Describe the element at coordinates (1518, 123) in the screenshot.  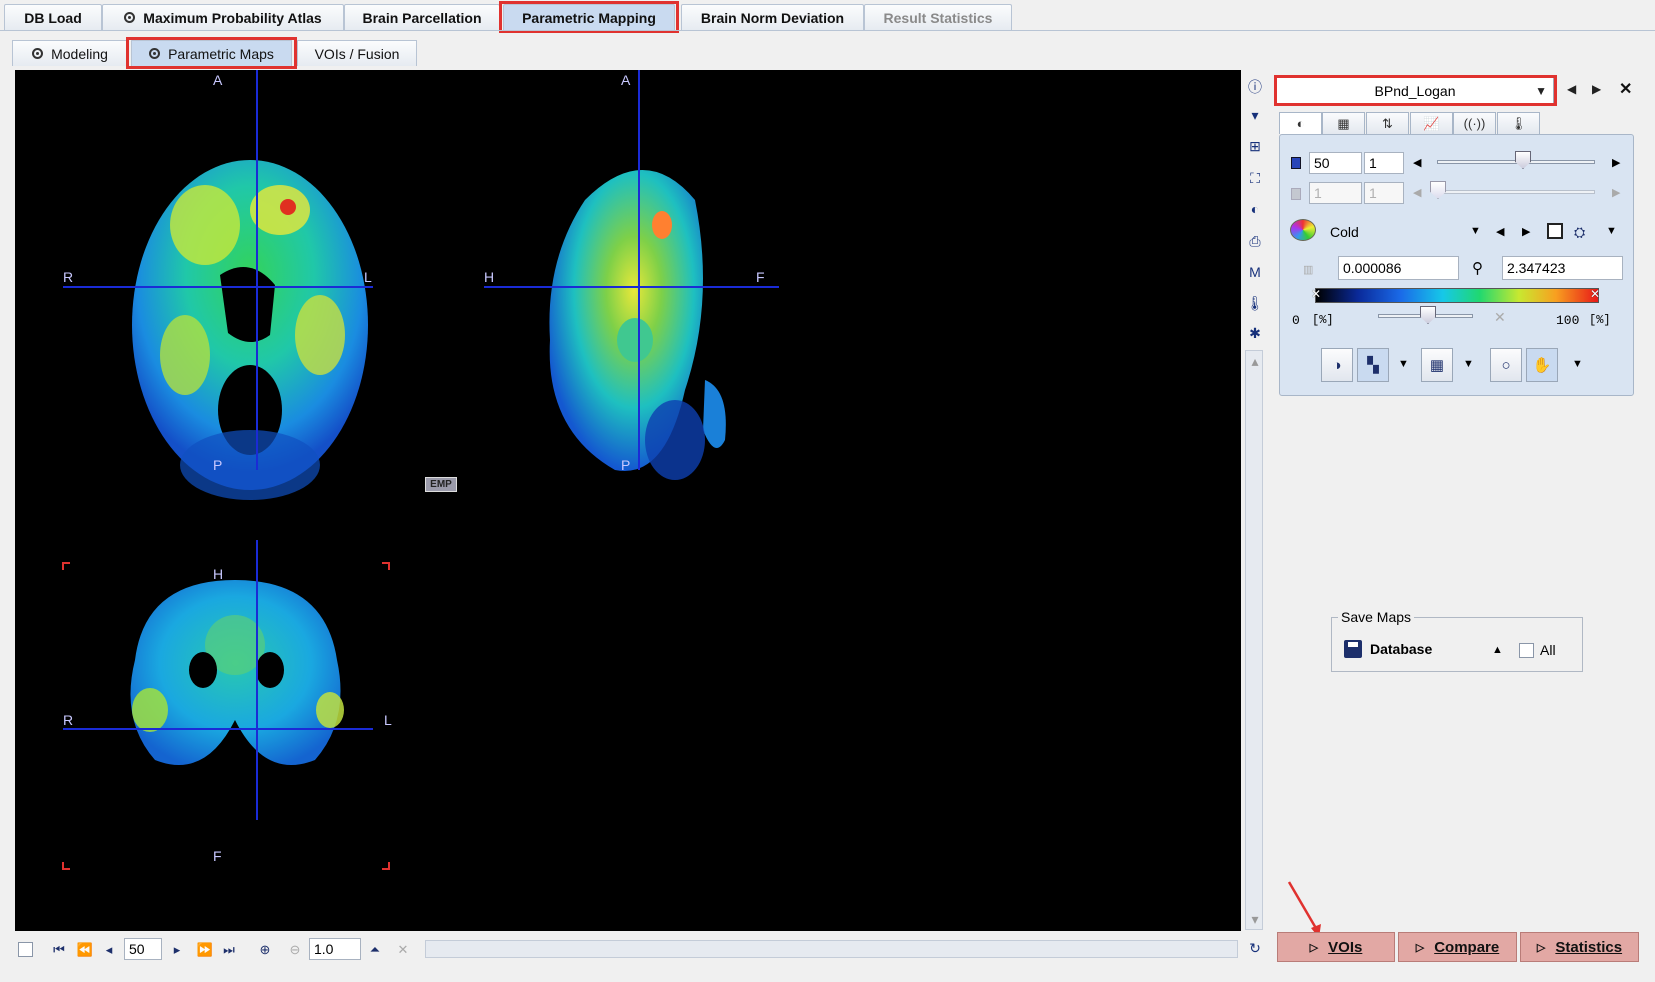
I see `panel-tab-thermo: 🌡` at that location.